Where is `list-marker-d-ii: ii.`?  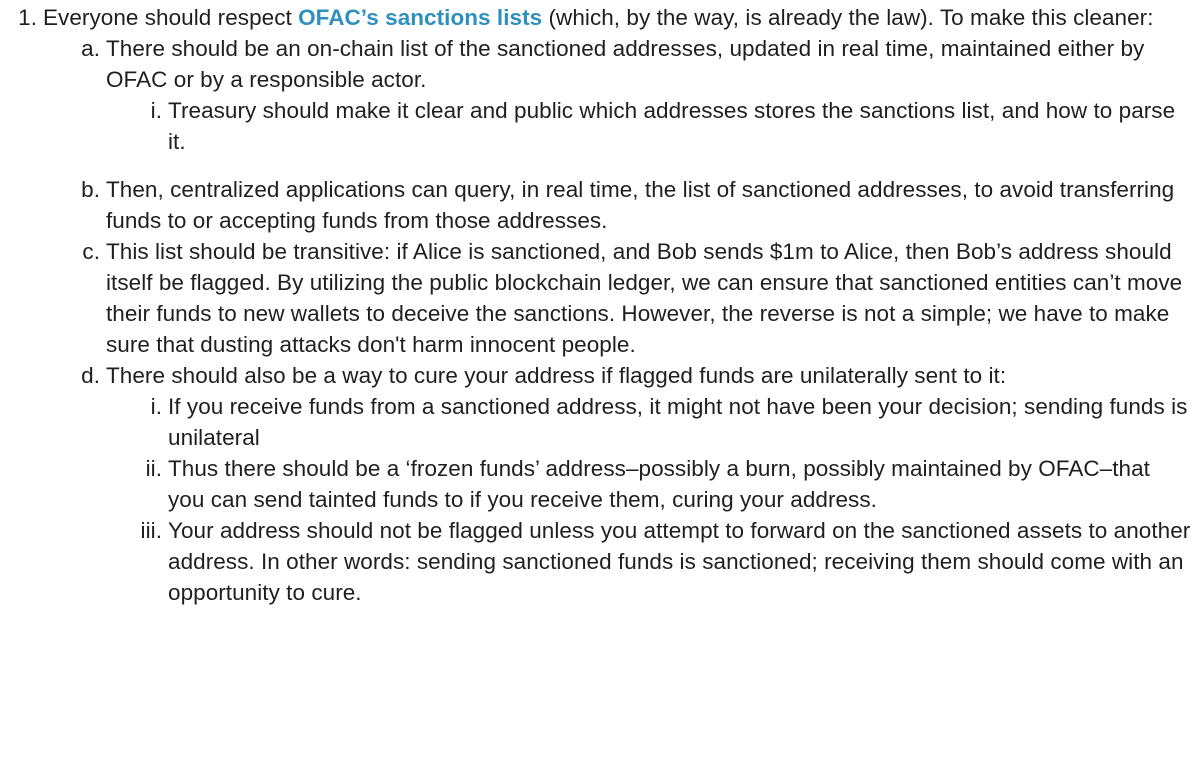
list-marker-d-ii: ii. is located at coordinates (153, 468).